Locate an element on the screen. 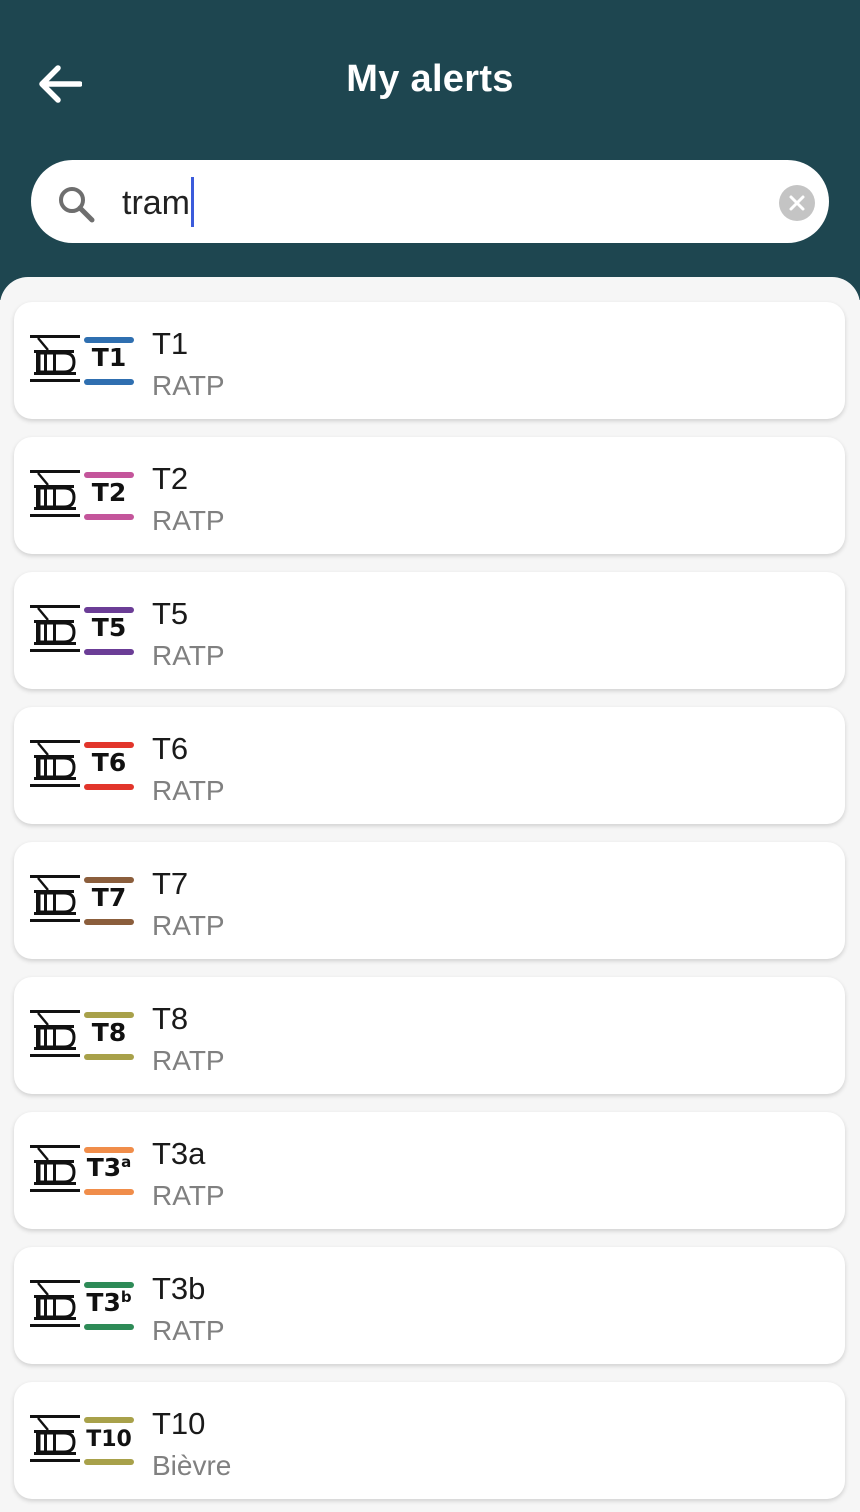 This screenshot has width=860, height=1512. line-badge: T5 is located at coordinates (110, 629).